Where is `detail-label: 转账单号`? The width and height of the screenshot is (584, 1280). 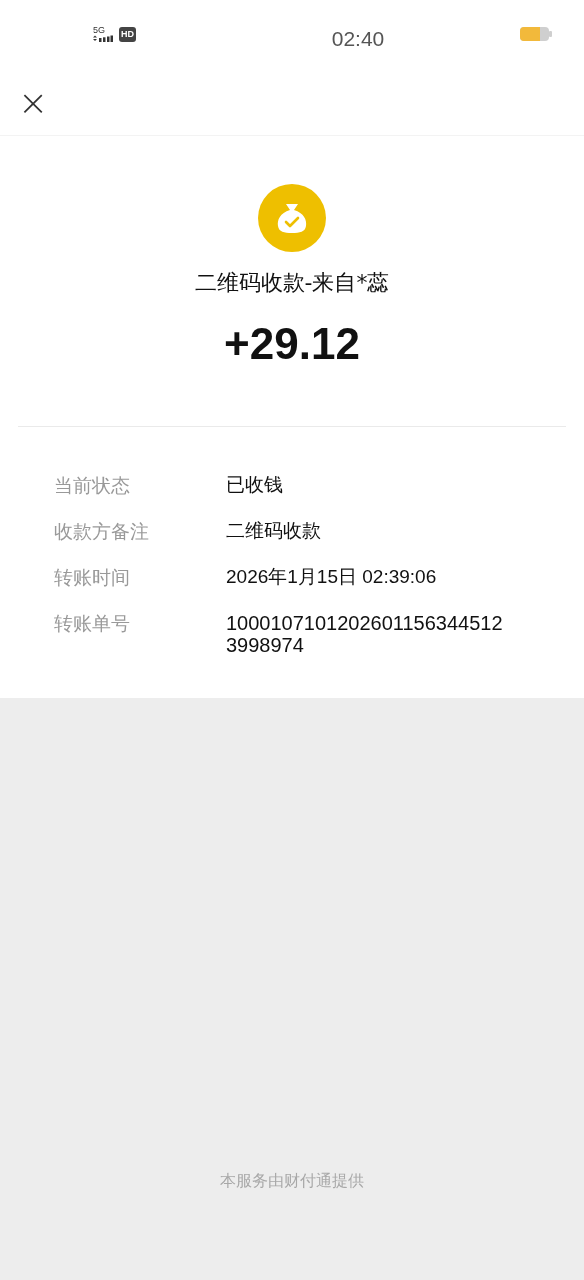
detail-label: 转账单号 is located at coordinates (92, 623).